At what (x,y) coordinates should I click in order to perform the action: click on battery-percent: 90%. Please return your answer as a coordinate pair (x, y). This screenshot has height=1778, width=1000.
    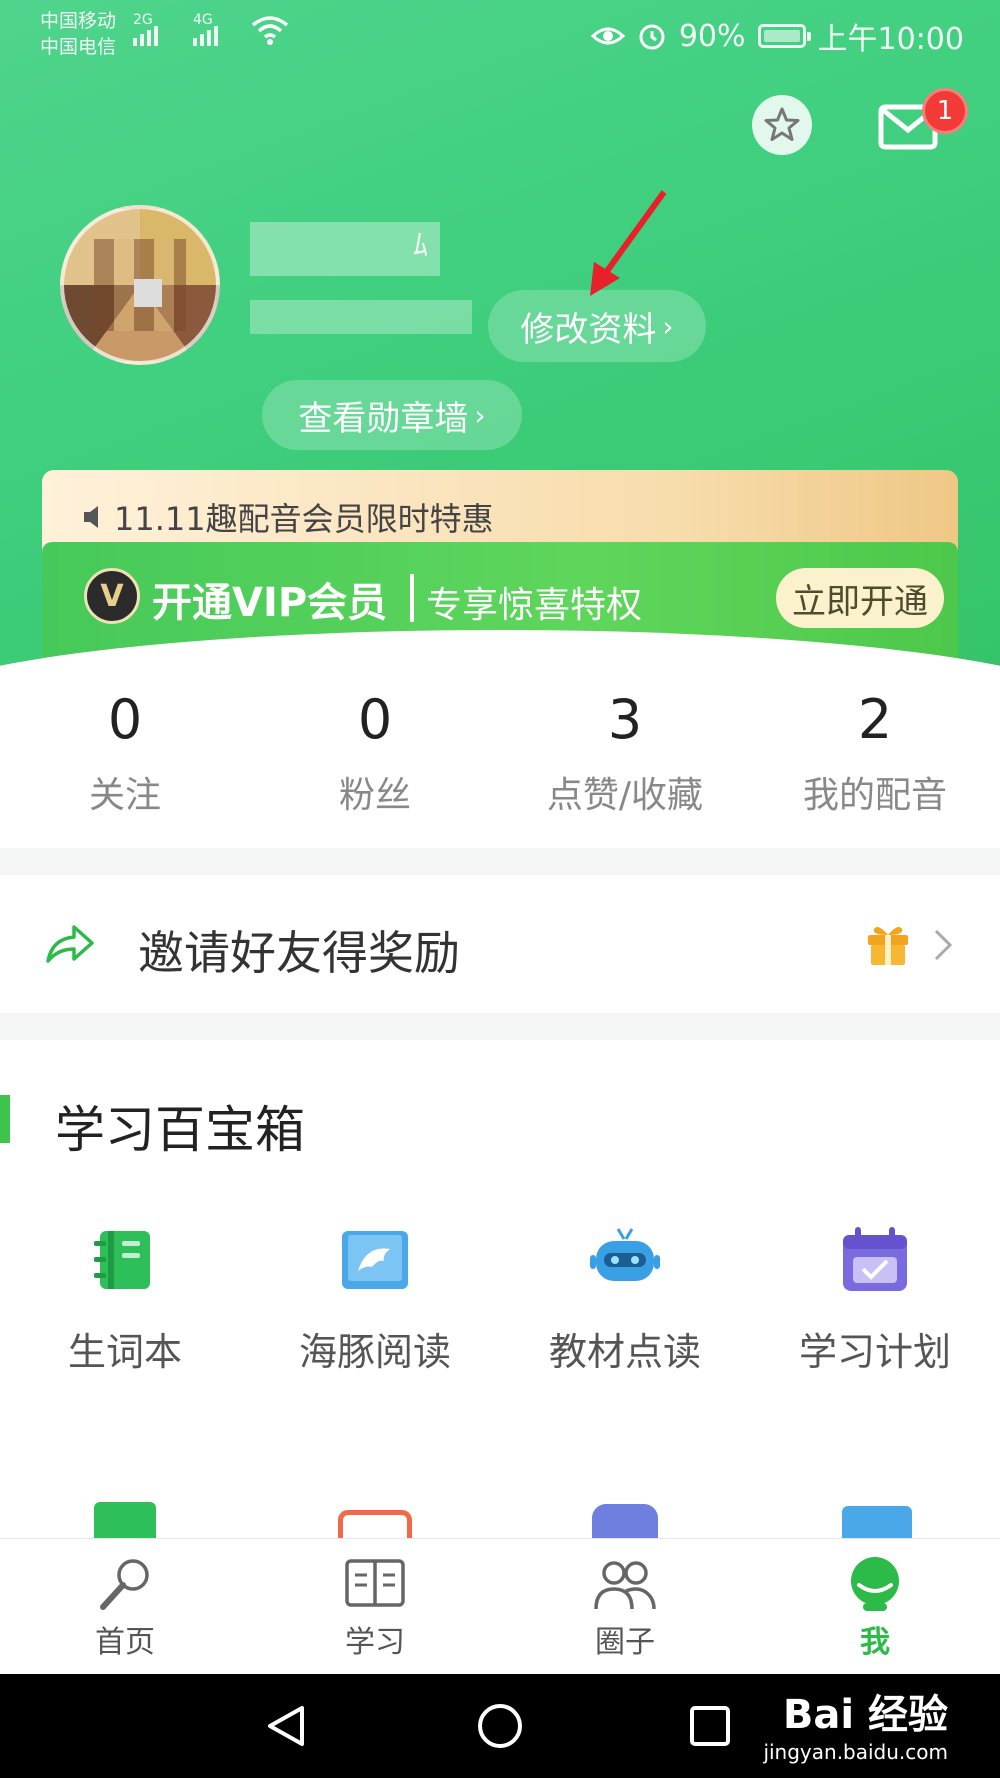
    Looking at the image, I should click on (712, 36).